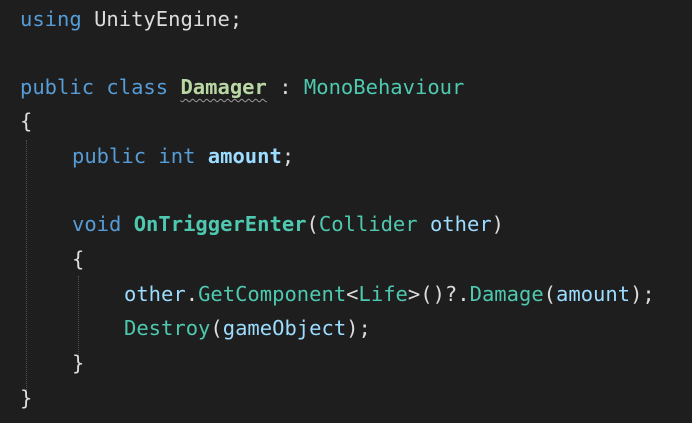  I want to click on class-name: Damager, so click(223, 87).